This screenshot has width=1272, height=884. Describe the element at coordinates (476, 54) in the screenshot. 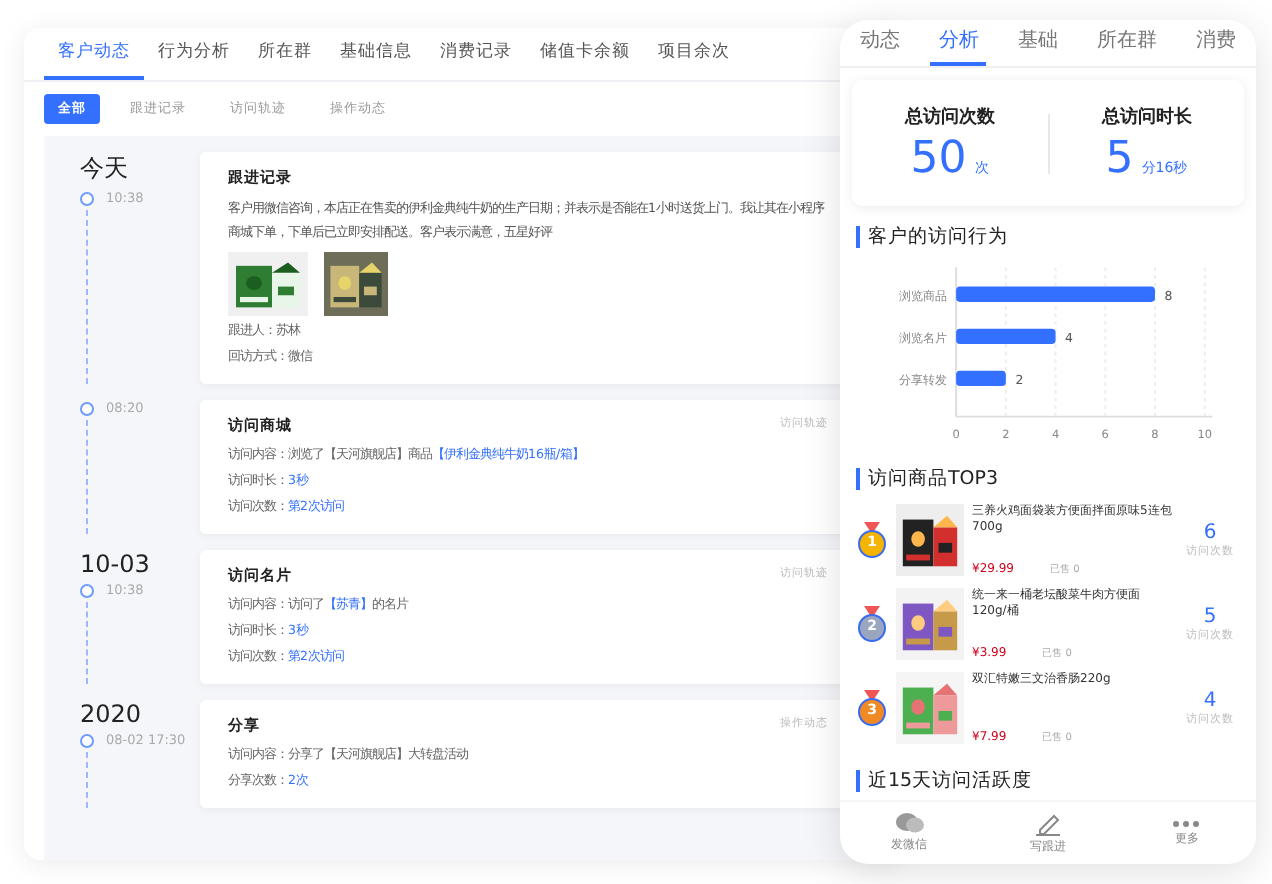

I see `tab: 消费记录` at that location.